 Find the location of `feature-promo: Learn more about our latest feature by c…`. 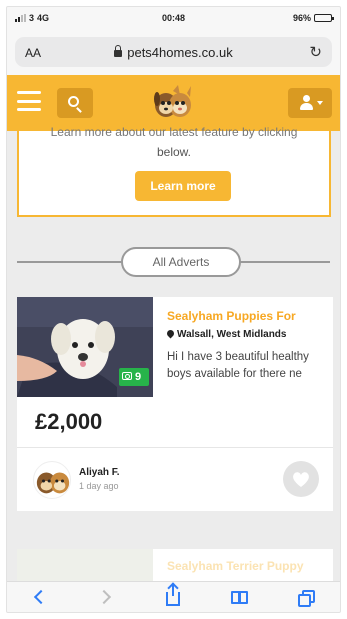

feature-promo: Learn more about our latest feature by c… is located at coordinates (174, 171).